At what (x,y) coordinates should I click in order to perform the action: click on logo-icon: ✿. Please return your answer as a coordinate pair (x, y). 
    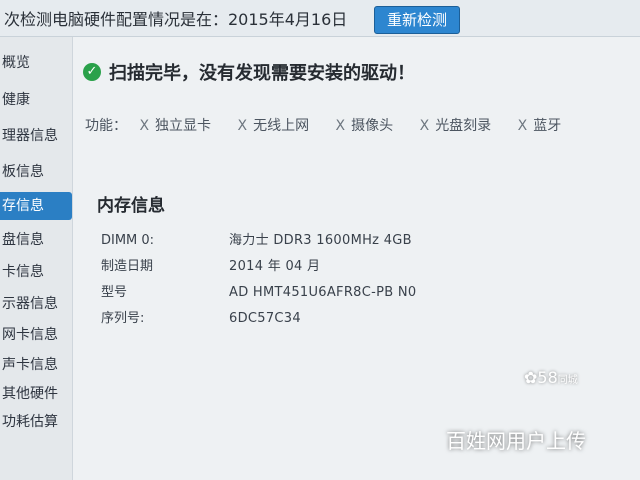
    Looking at the image, I should click on (531, 377).